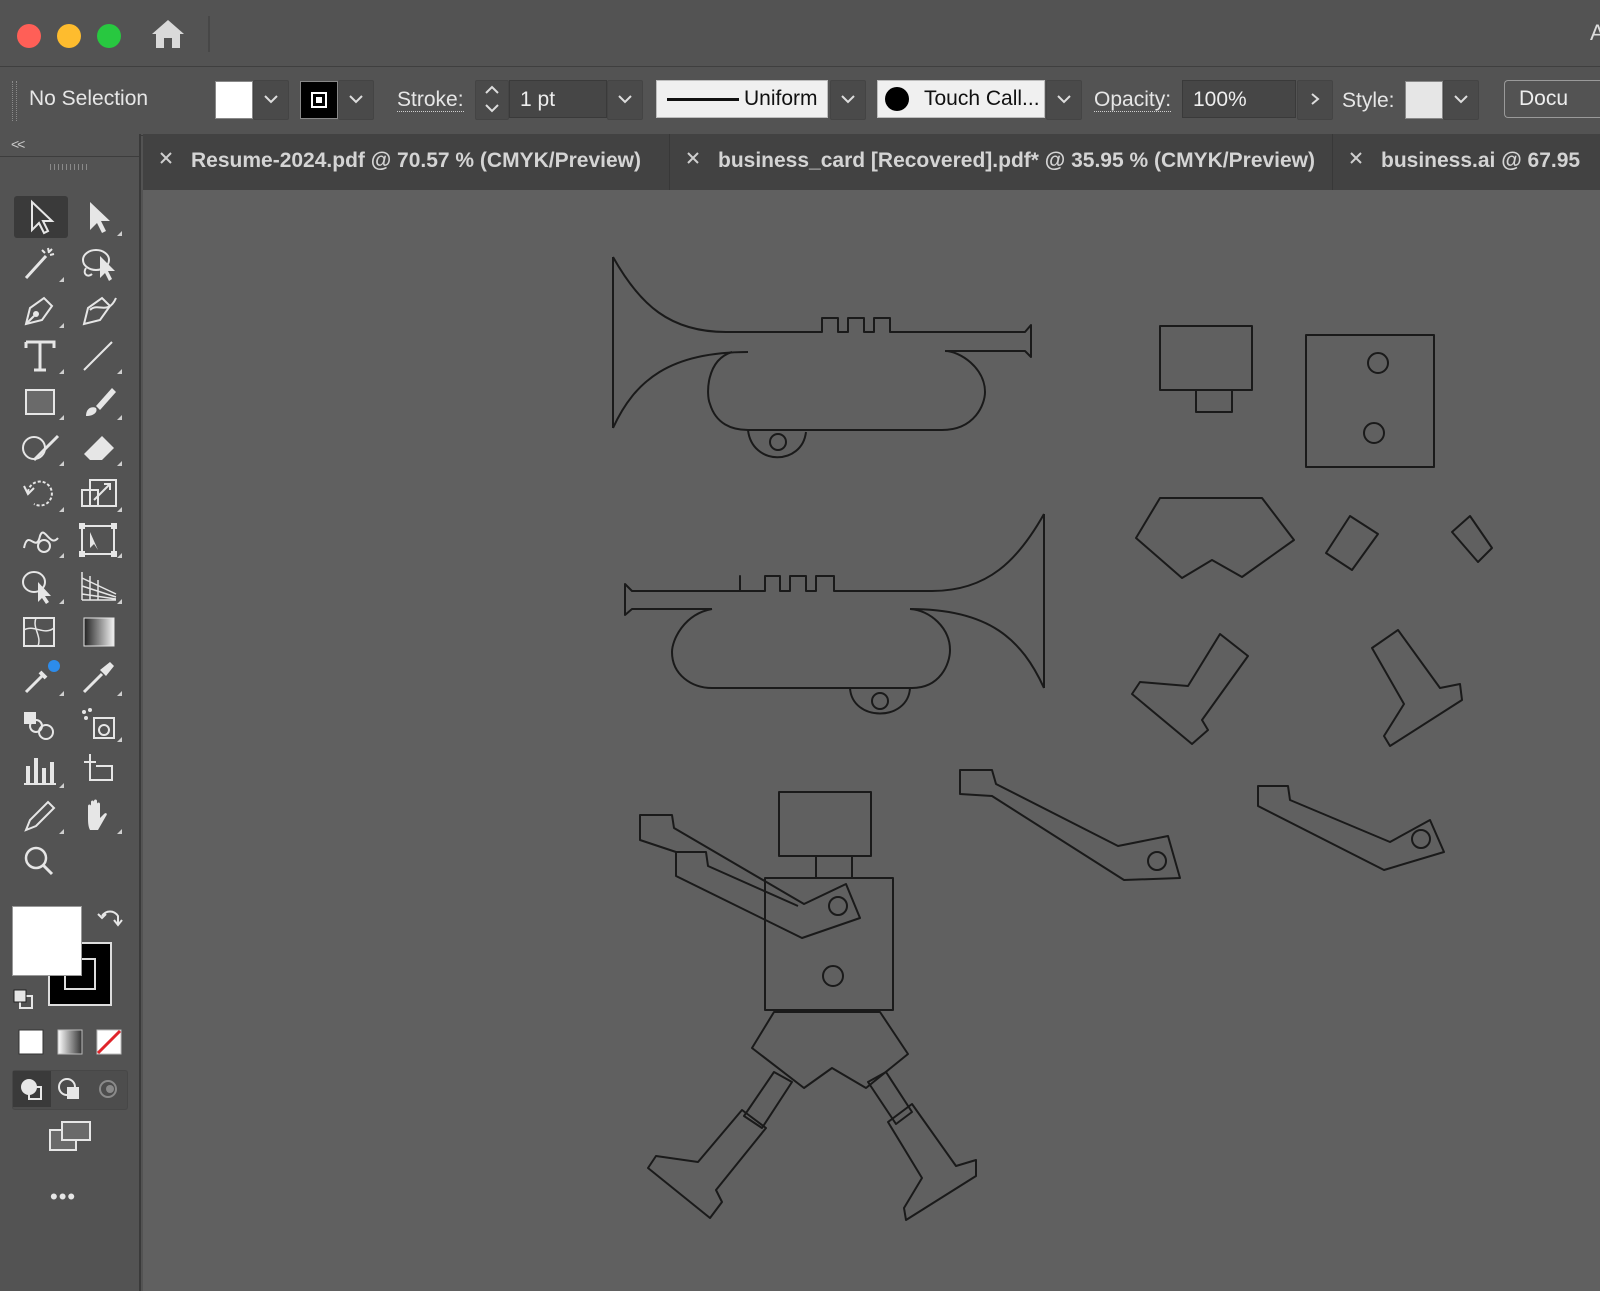 The height and width of the screenshot is (1291, 1600). I want to click on document-setup-button: Docu, so click(1552, 99).